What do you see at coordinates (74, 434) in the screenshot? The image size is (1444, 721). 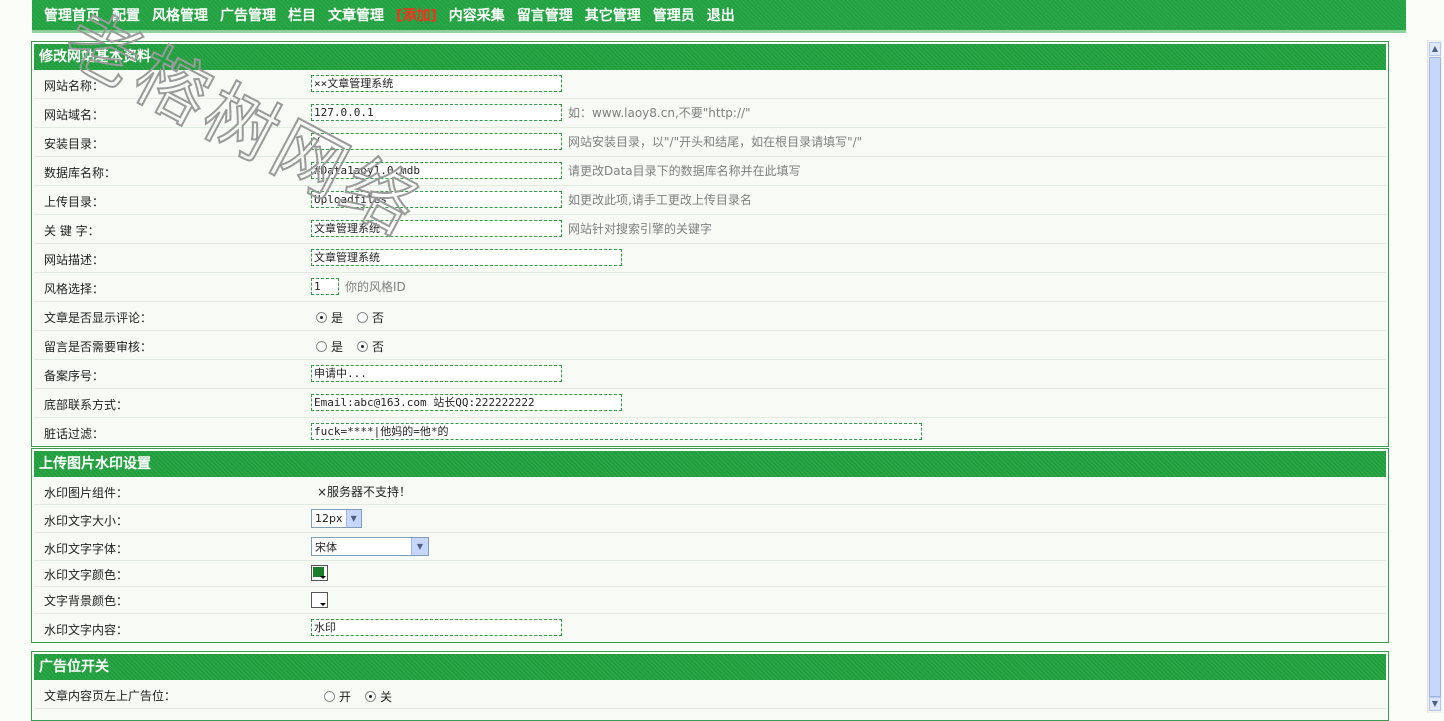 I see `filter-label: 脏话过滤：` at bounding box center [74, 434].